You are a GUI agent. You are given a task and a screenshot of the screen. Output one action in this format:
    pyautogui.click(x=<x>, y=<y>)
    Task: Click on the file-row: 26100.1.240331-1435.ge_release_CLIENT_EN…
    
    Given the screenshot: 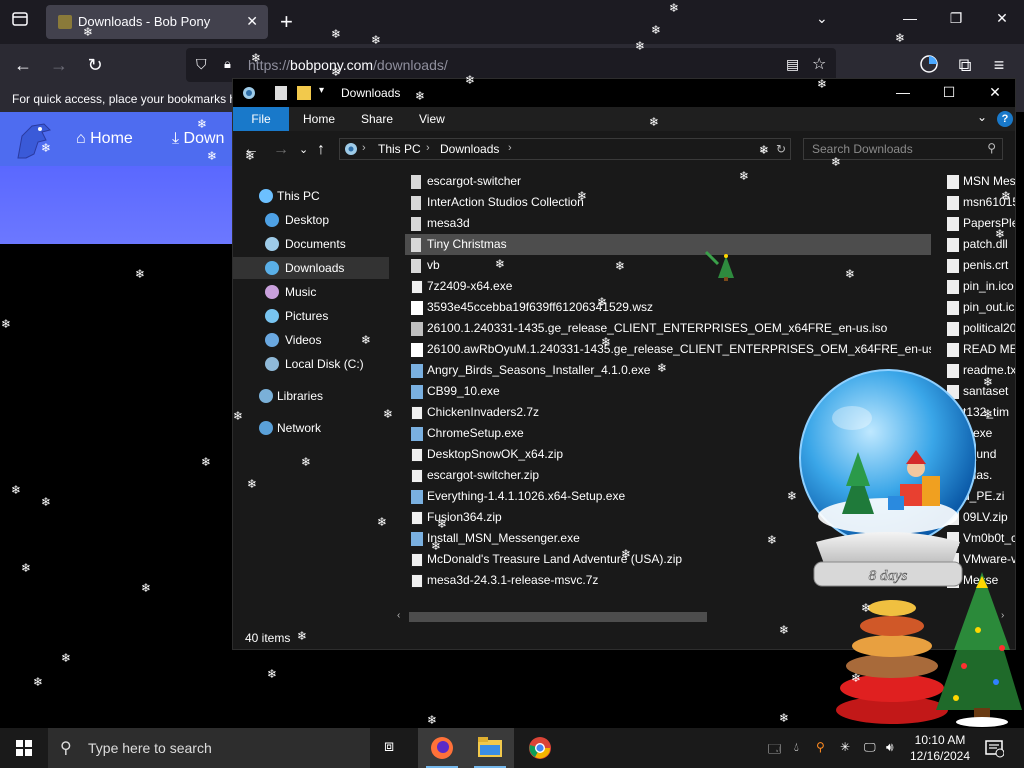 What is the action you would take?
    pyautogui.click(x=668, y=328)
    